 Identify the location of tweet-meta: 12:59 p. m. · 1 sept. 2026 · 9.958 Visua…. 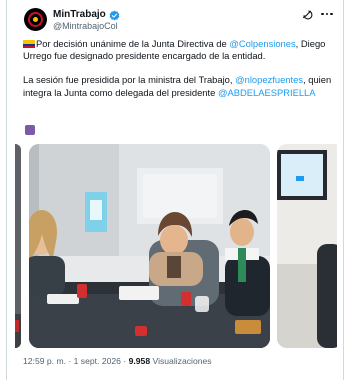
(117, 361).